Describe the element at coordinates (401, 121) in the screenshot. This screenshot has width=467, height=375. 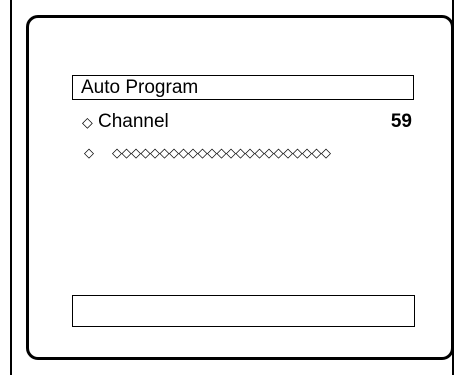
I see `channel-number: 59` at that location.